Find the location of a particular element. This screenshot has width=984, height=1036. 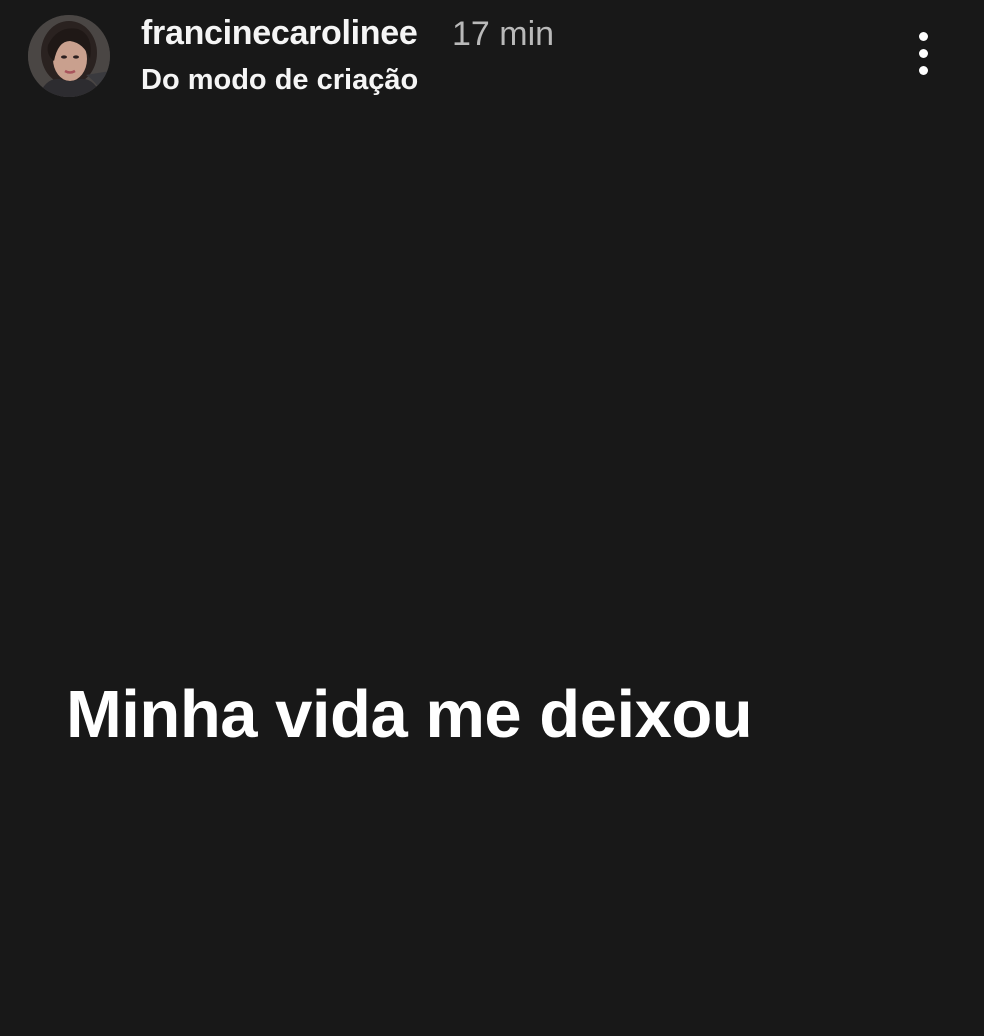

username: francinecarolinee is located at coordinates (279, 33).